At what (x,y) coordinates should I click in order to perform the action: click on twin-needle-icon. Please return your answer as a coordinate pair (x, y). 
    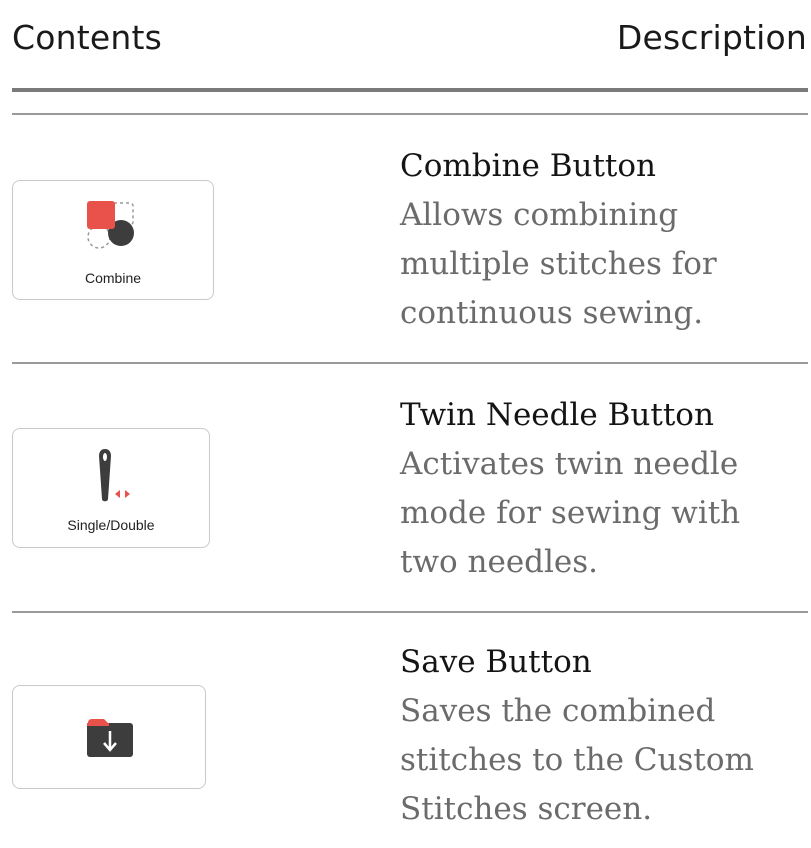
    Looking at the image, I should click on (114, 475).